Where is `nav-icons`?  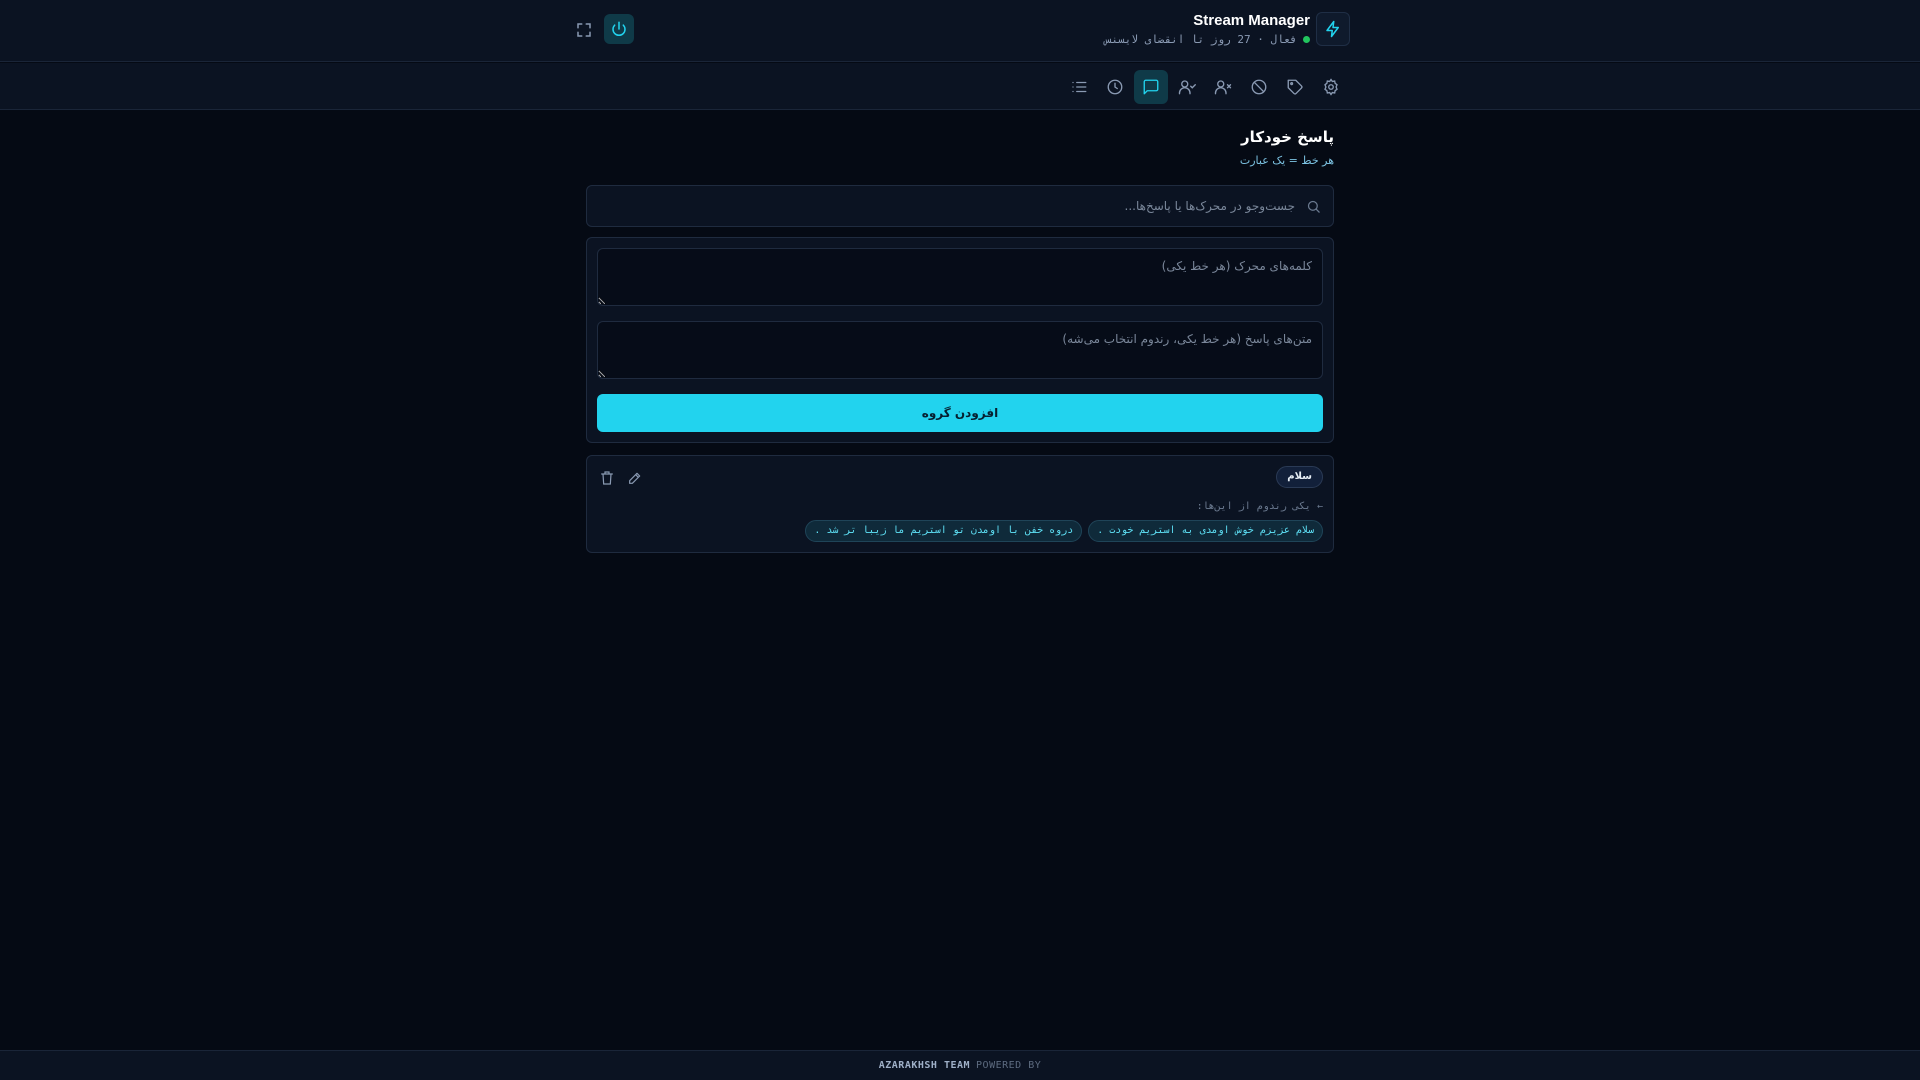
nav-icons is located at coordinates (1205, 87).